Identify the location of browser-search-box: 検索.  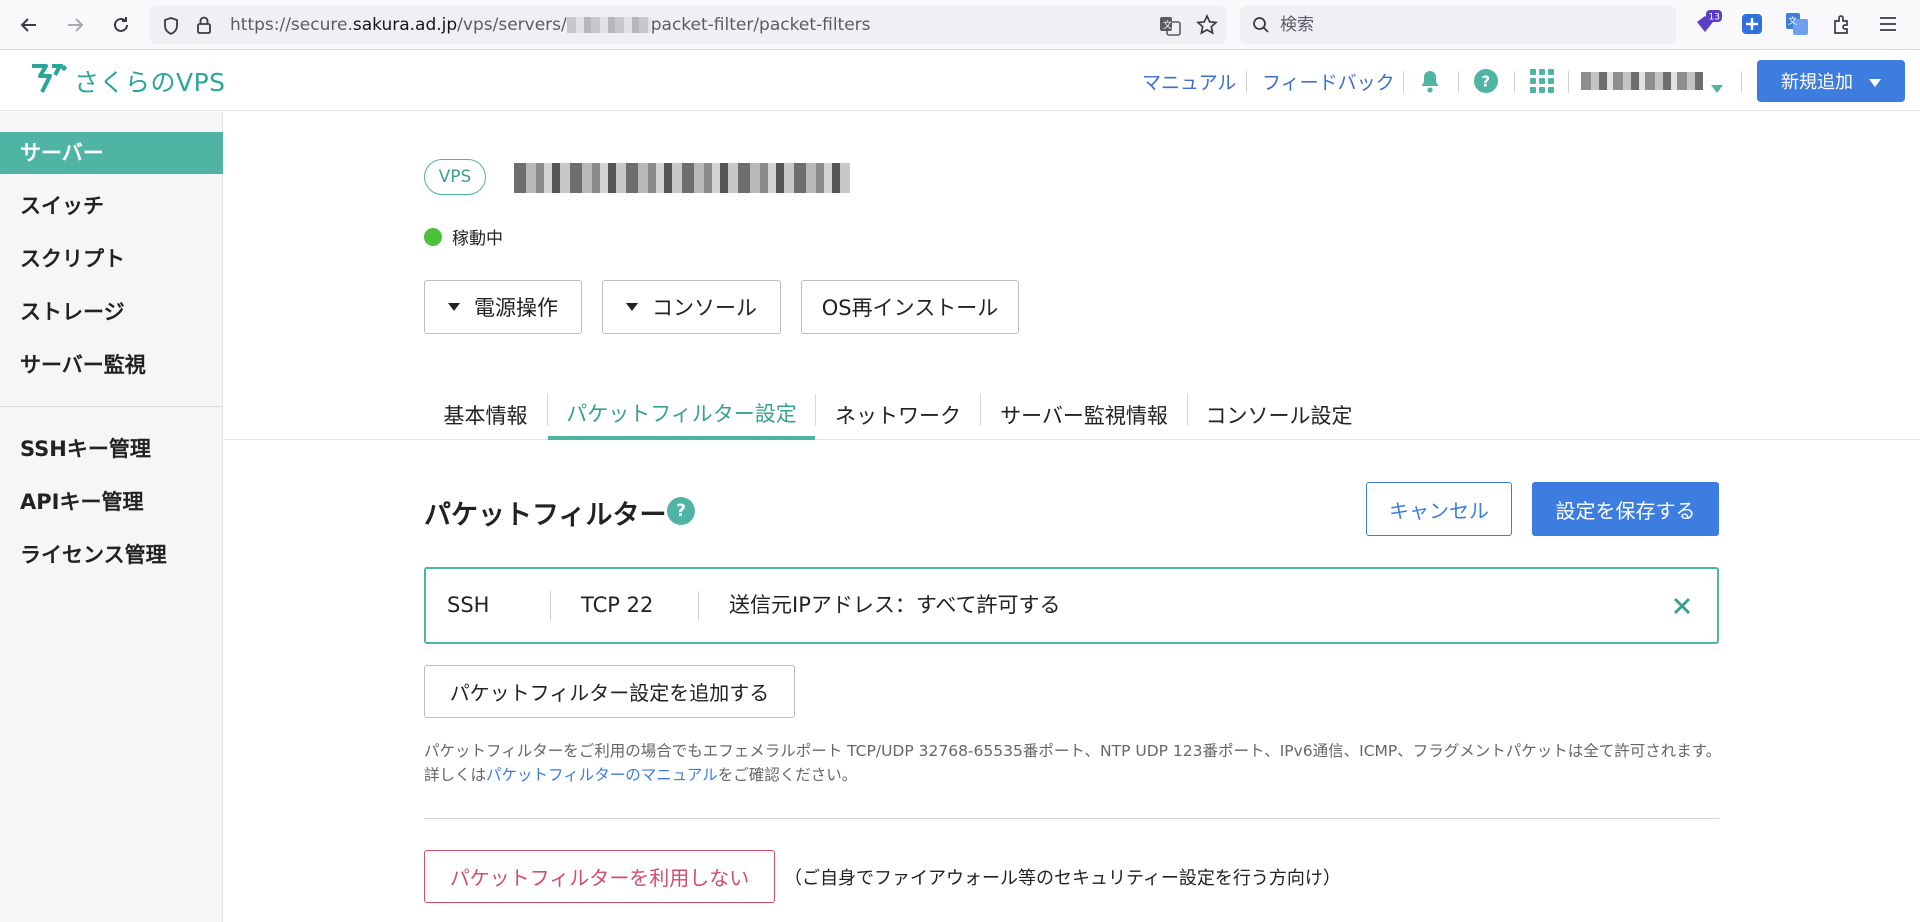
(1458, 25).